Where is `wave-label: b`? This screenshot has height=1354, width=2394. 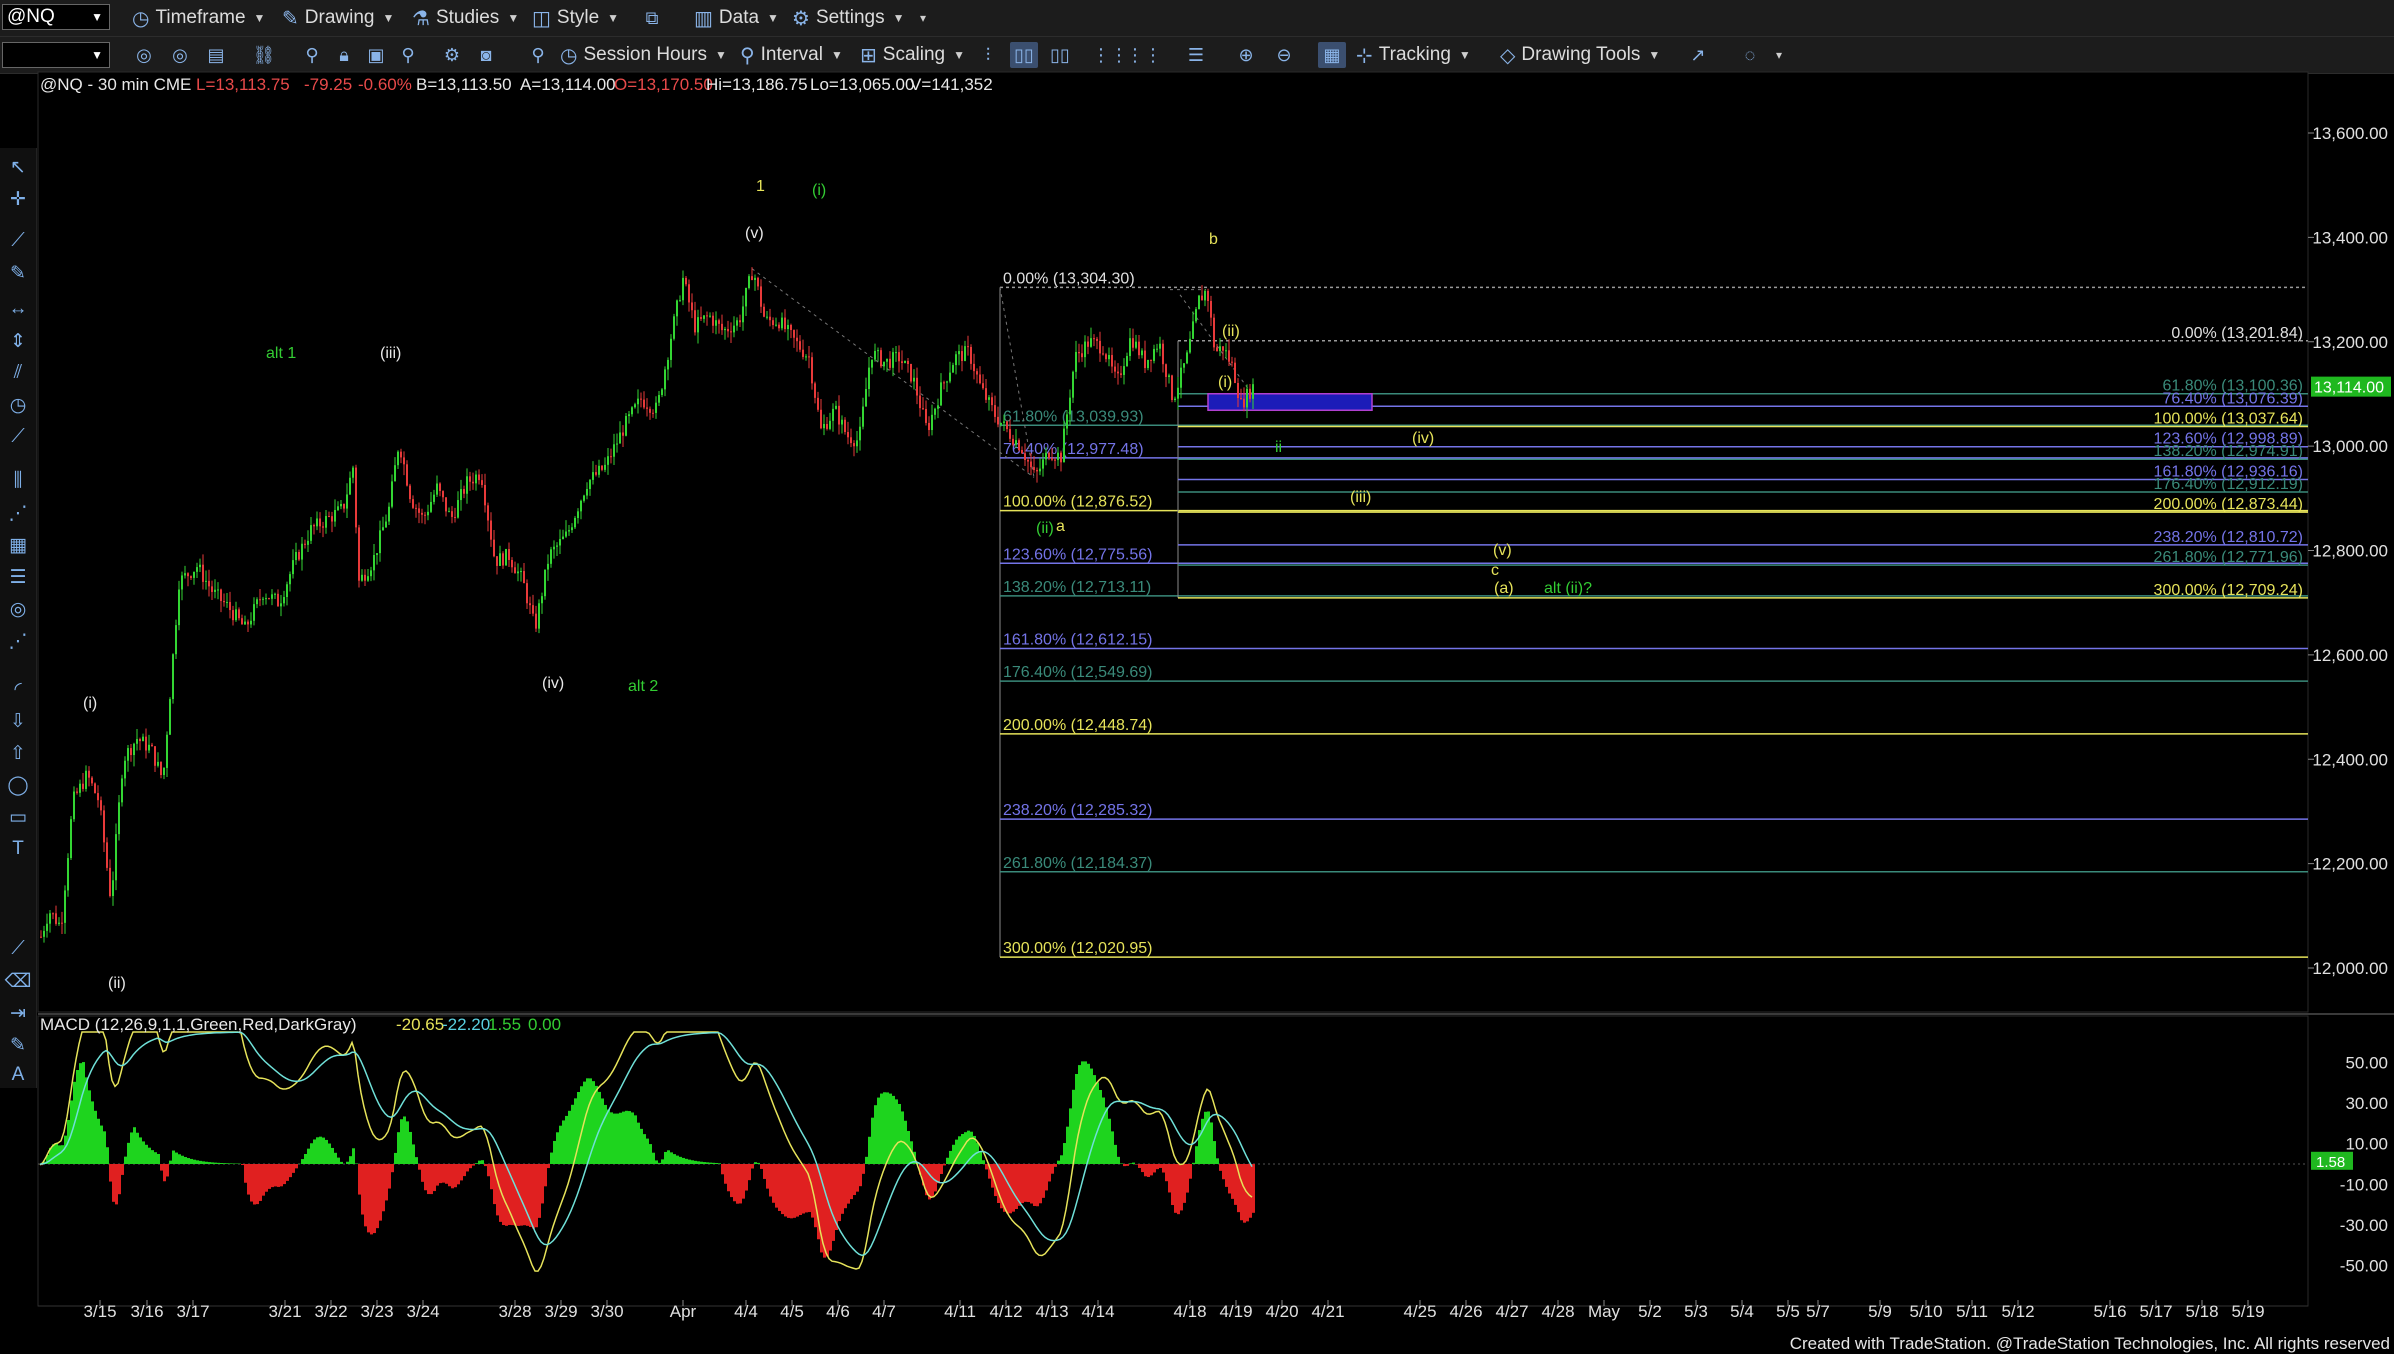
wave-label: b is located at coordinates (1213, 239).